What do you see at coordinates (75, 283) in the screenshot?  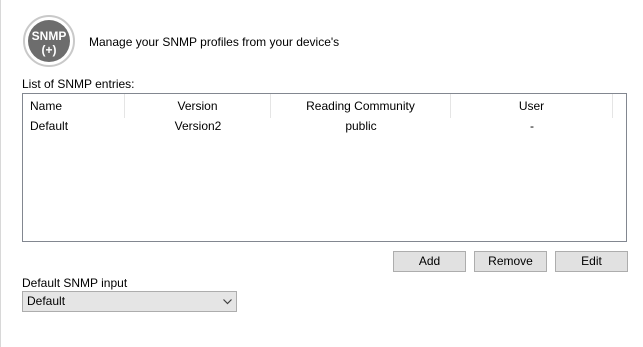 I see `default-snmp-input-label: Default SNMP input` at bounding box center [75, 283].